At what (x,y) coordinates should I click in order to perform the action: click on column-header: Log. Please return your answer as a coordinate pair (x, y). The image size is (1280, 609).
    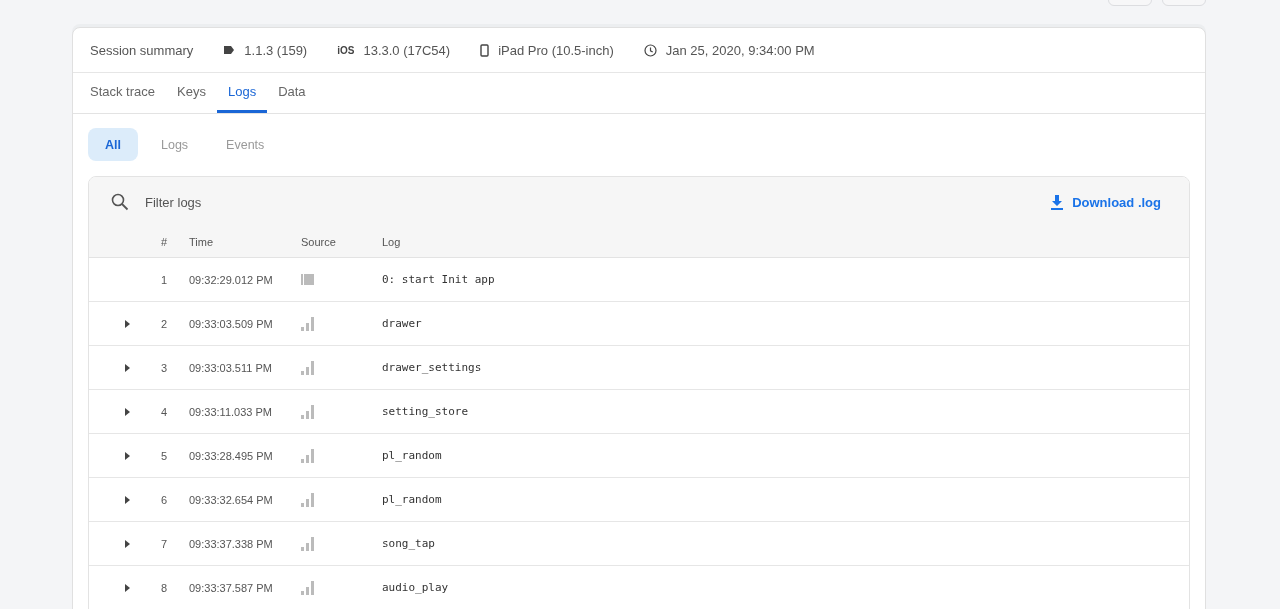
    Looking at the image, I should click on (392, 242).